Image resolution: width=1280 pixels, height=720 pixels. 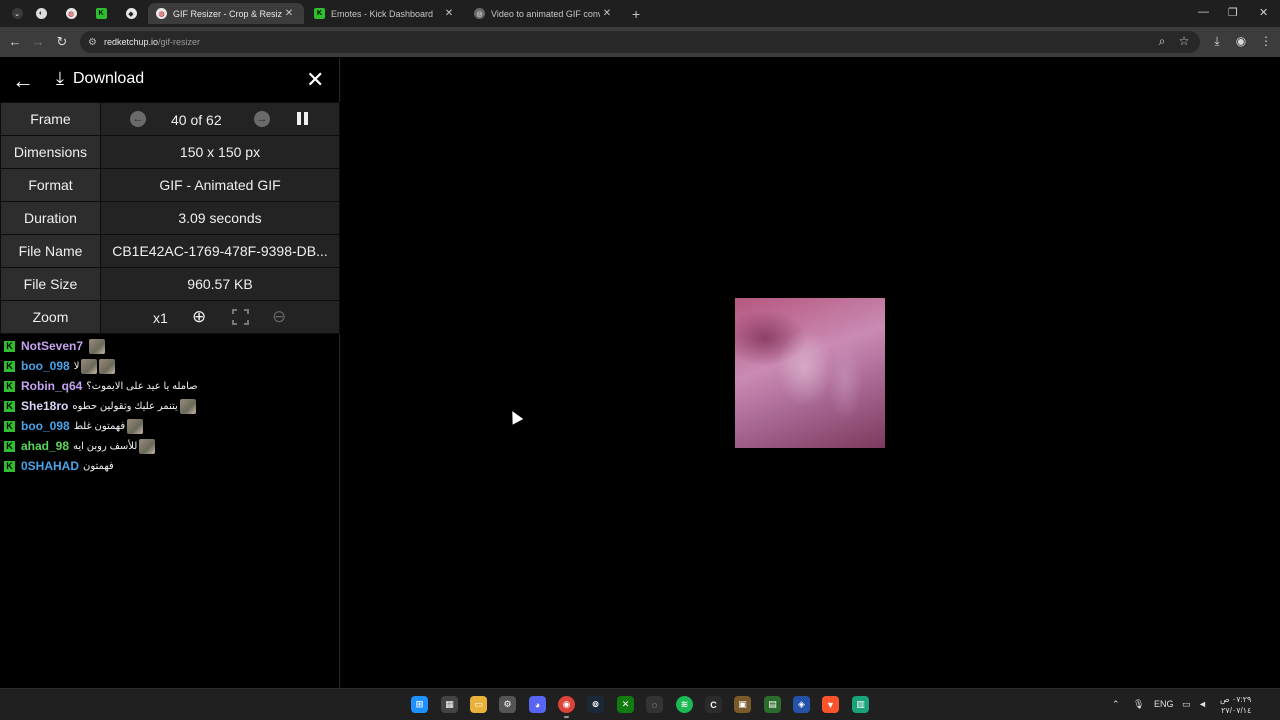 I want to click on zoom-out-icon: ⊖, so click(x=279, y=317).